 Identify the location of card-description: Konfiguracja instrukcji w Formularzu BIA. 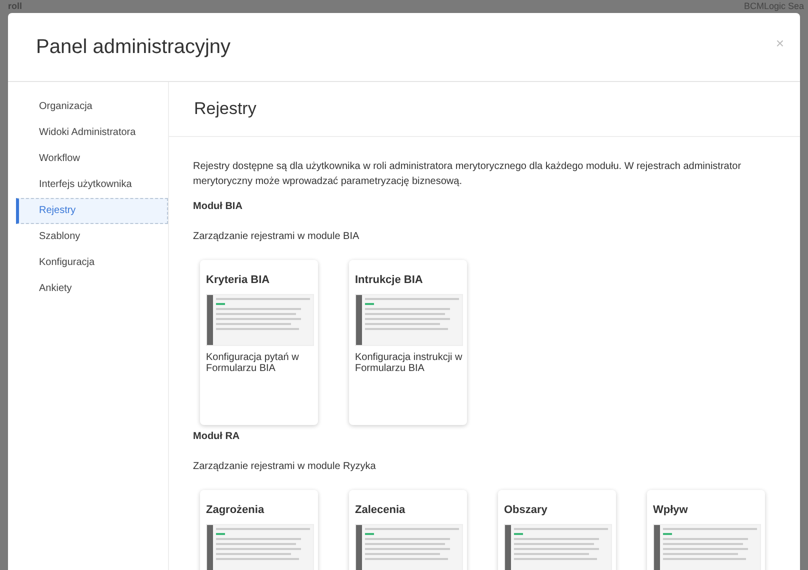
(409, 363).